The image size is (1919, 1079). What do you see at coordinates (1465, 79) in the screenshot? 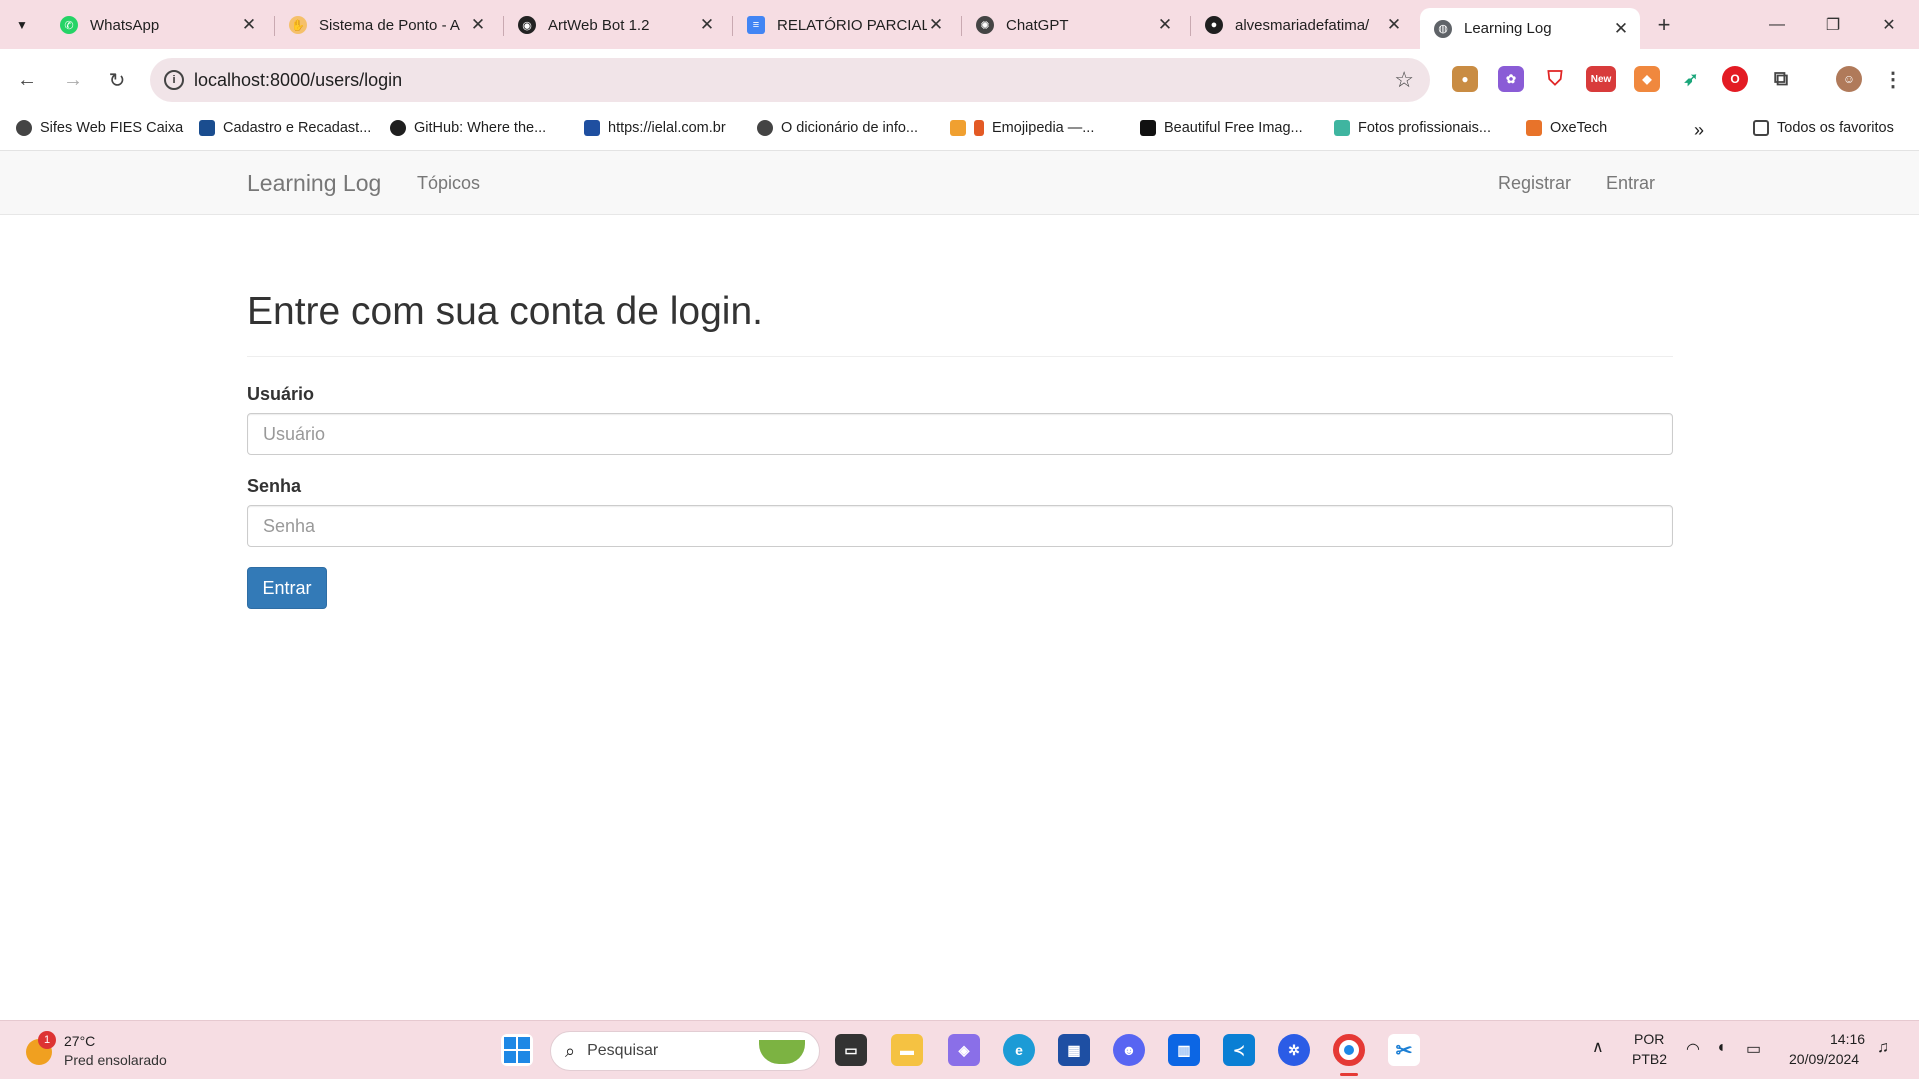
I see `cookie-extension-icon: ●` at bounding box center [1465, 79].